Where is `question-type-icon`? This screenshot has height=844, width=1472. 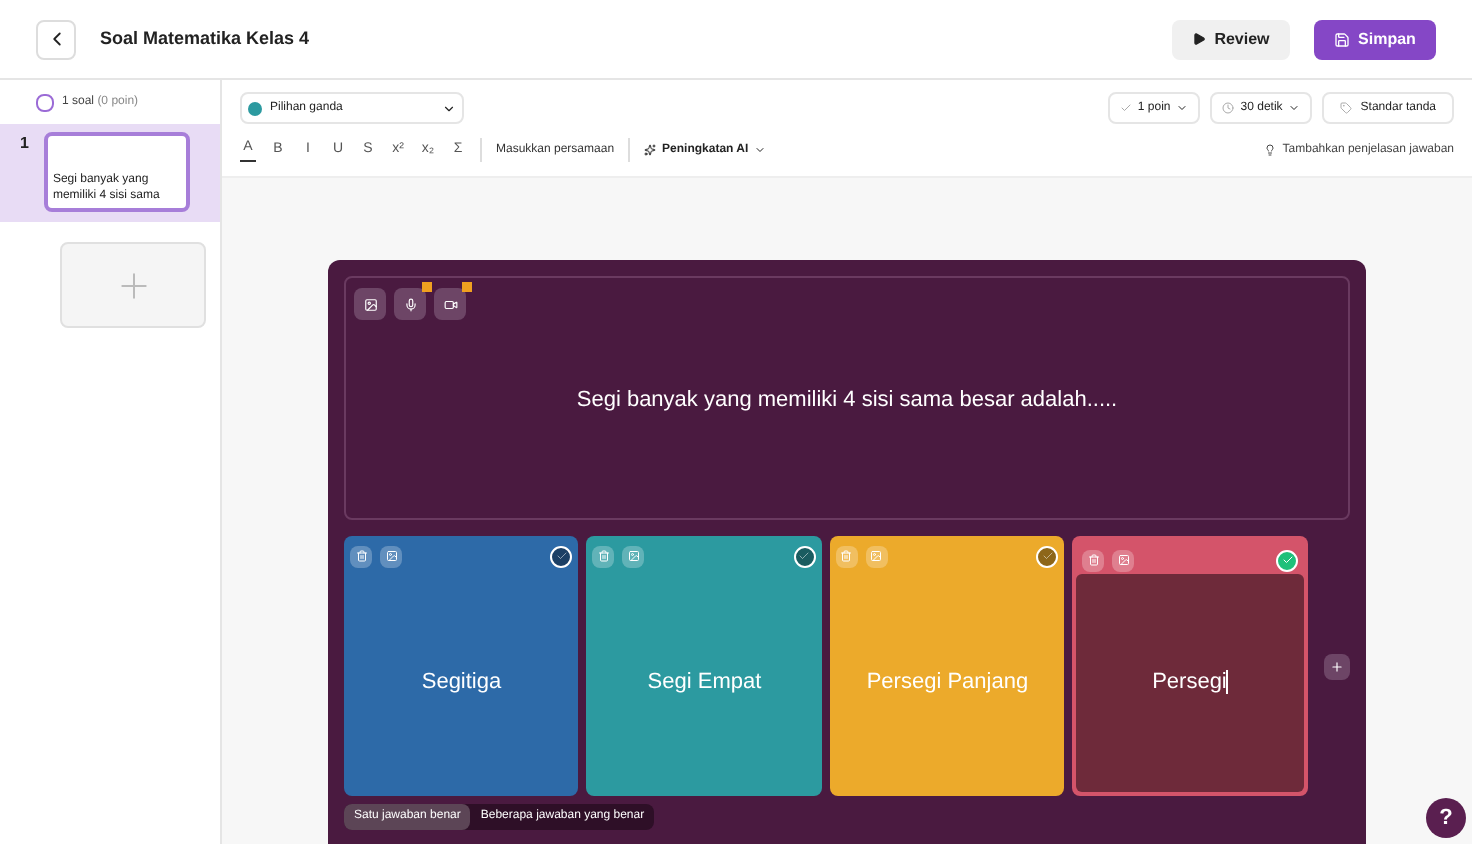 question-type-icon is located at coordinates (255, 108).